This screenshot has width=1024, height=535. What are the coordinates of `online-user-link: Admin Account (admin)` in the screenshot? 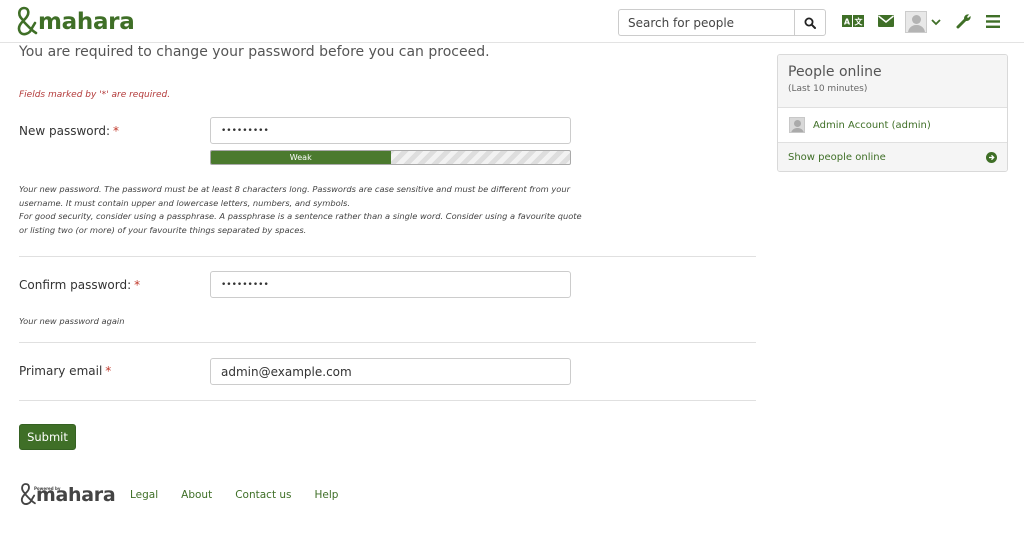 It's located at (872, 125).